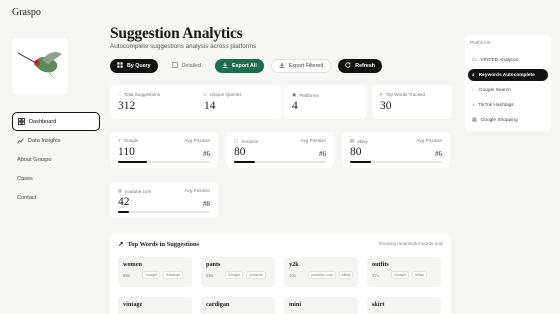 This screenshot has height=314, width=560. What do you see at coordinates (508, 120) in the screenshot?
I see `panel-item-google-shopping: ▤ Google Shopping` at bounding box center [508, 120].